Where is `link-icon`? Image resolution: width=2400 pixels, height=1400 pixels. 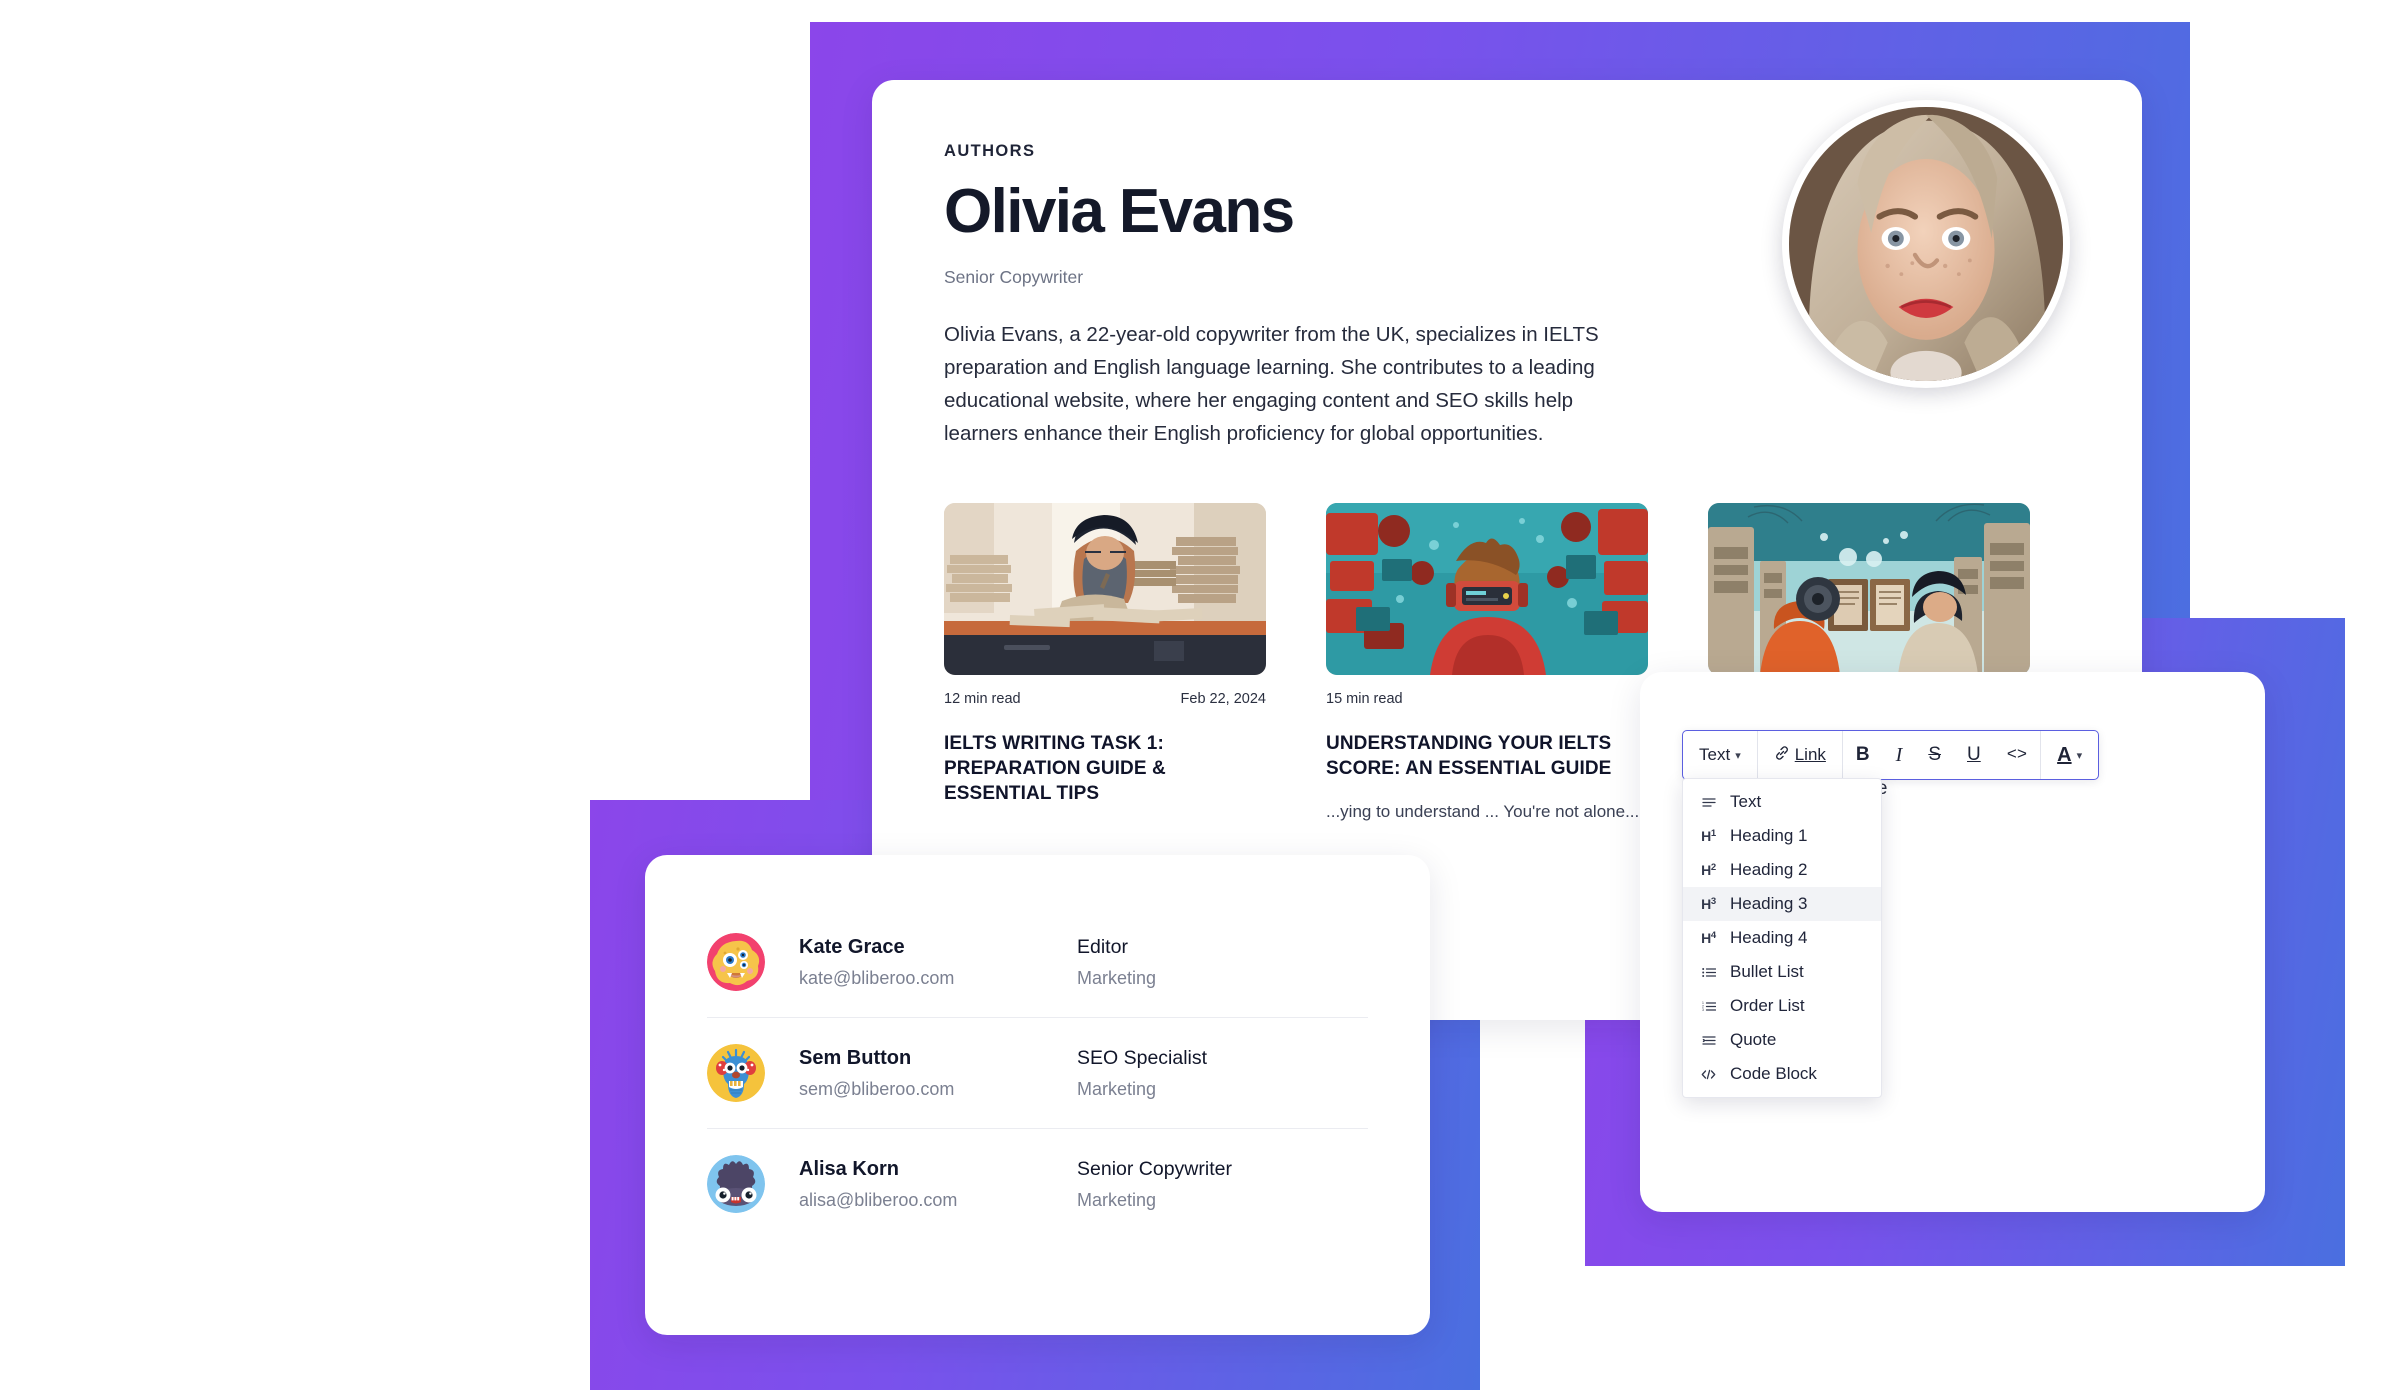
link-icon is located at coordinates (1782, 755).